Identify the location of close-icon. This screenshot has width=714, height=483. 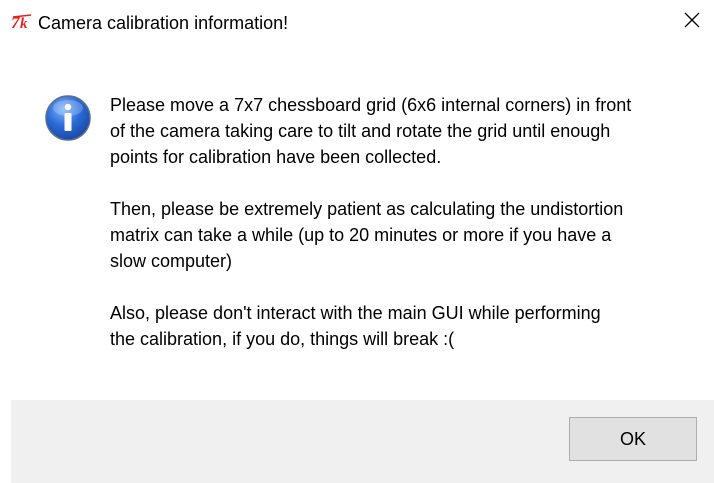
(692, 22).